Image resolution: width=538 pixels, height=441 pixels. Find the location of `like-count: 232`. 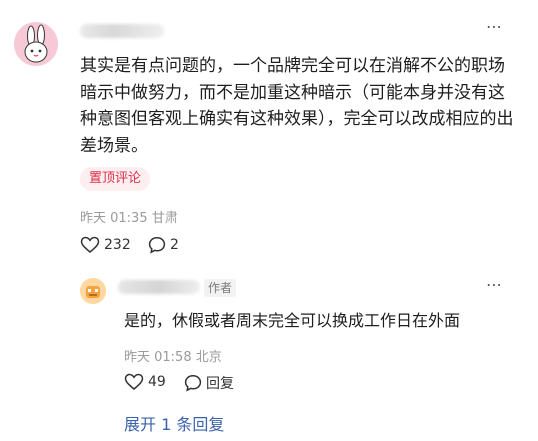

like-count: 232 is located at coordinates (117, 245).